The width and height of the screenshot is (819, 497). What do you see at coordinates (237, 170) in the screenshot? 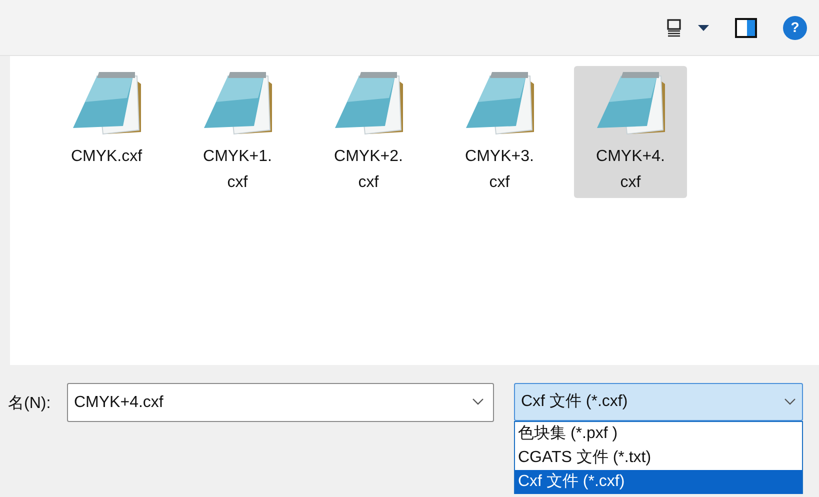
I see `file-name: CMYK+1.cxf` at bounding box center [237, 170].